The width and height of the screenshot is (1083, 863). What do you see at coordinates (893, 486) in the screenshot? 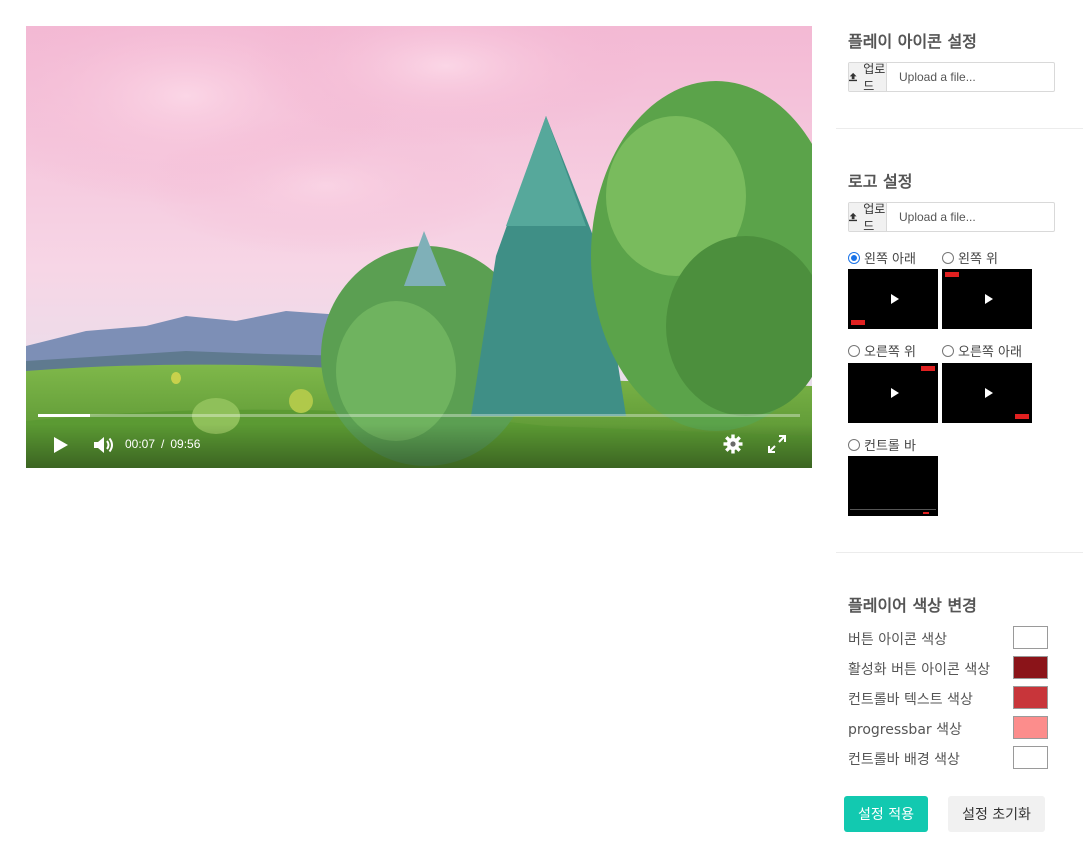
I see `logo-preview-control-bar` at bounding box center [893, 486].